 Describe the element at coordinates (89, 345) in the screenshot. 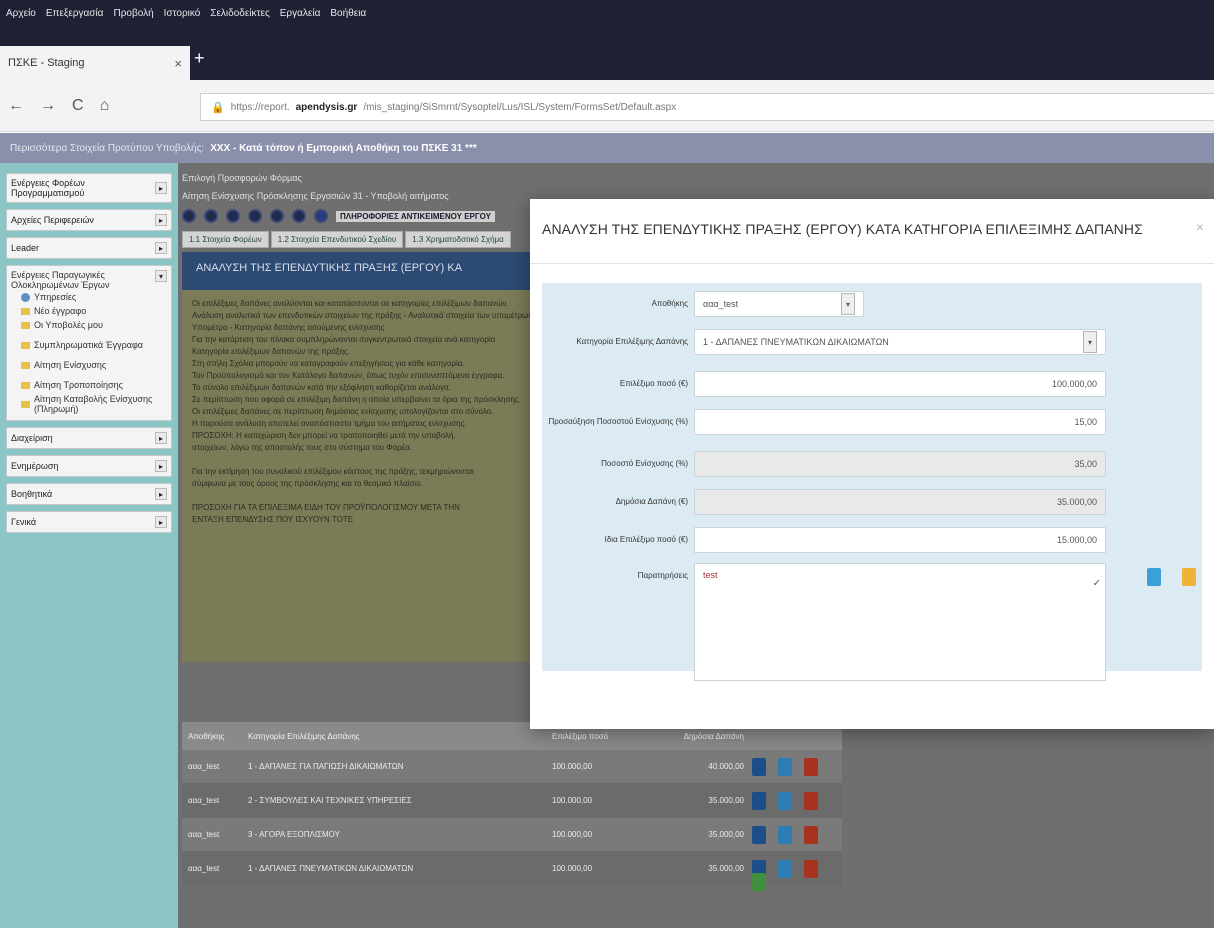

I see `sidebar-subitem: Συμπληρωματικά Έγγραφα` at that location.